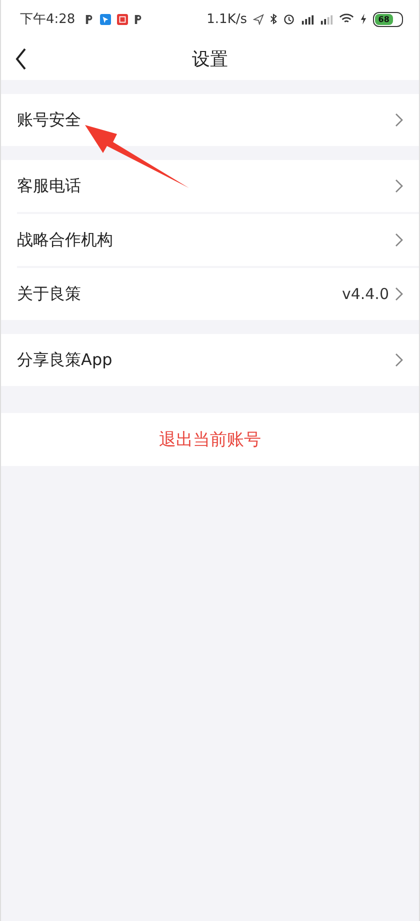  What do you see at coordinates (289, 19) in the screenshot?
I see `alarm-icon` at bounding box center [289, 19].